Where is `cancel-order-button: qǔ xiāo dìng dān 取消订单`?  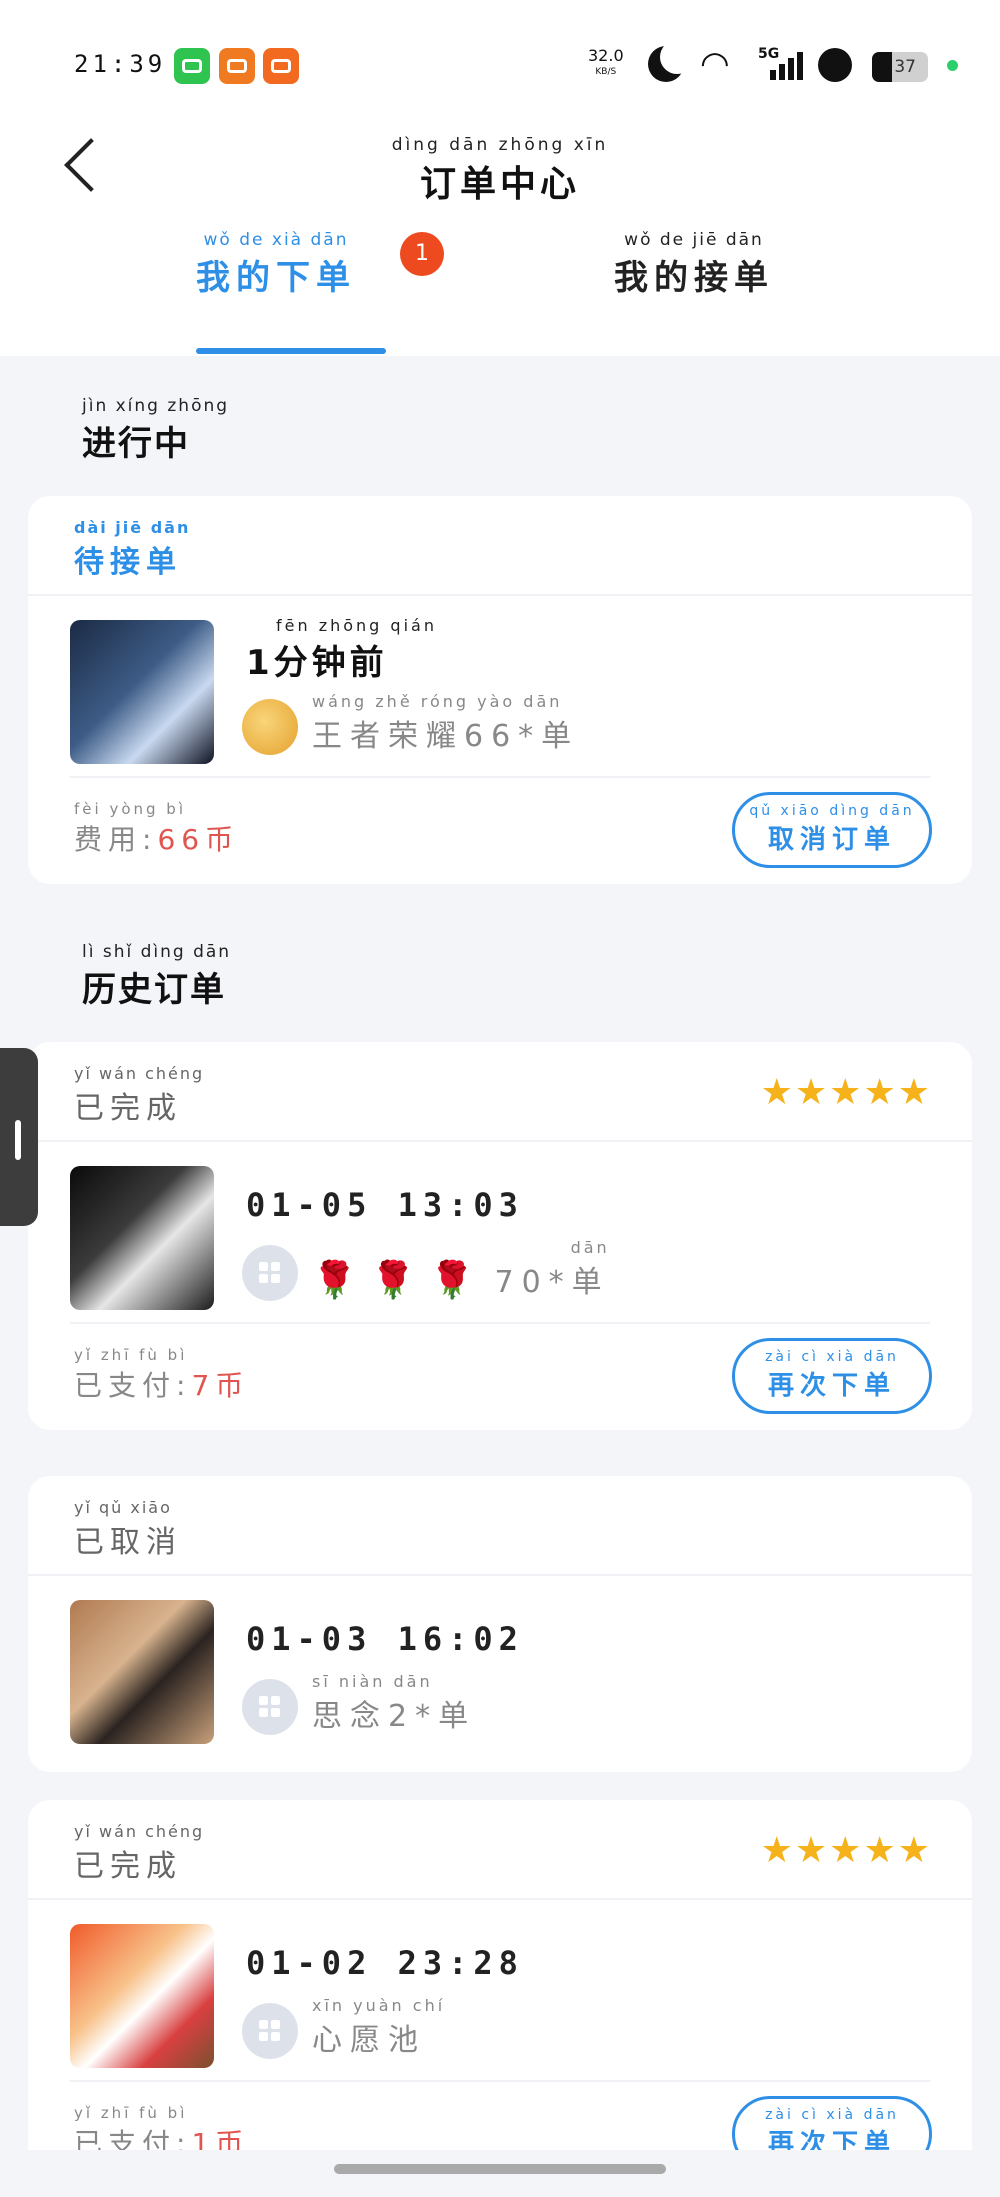 cancel-order-button: qǔ xiāo dìng dān 取消订单 is located at coordinates (832, 830).